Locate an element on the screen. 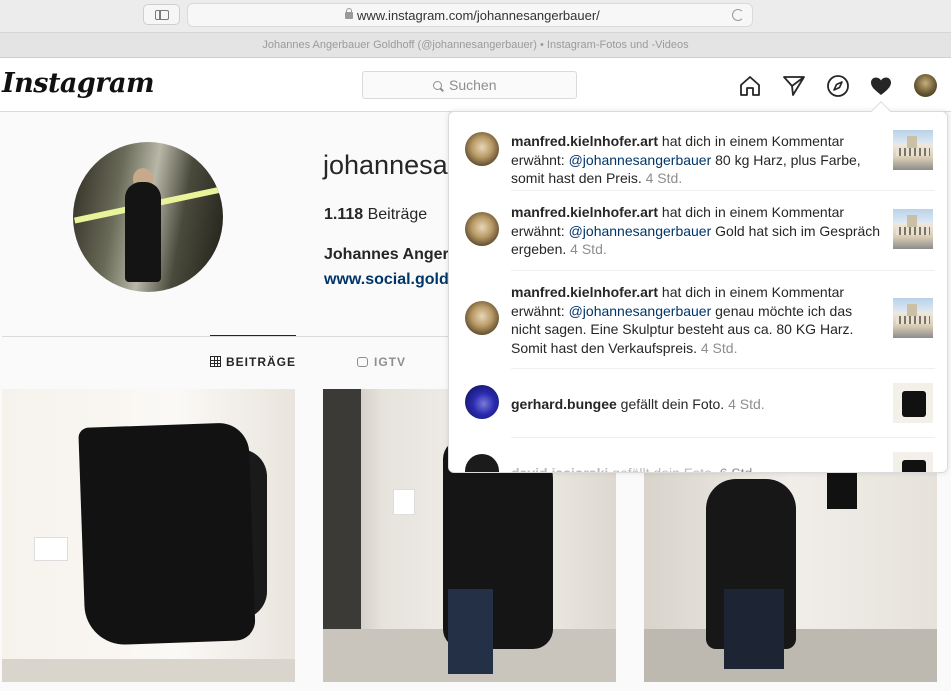 Image resolution: width=951 pixels, height=691 pixels. posts-count-label: Beiträge is located at coordinates (397, 214).